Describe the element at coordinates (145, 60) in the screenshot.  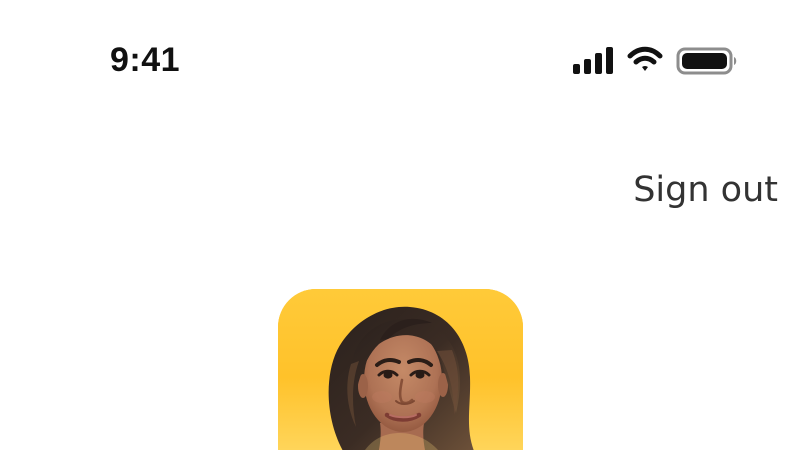
I see `status-time: 9:41` at that location.